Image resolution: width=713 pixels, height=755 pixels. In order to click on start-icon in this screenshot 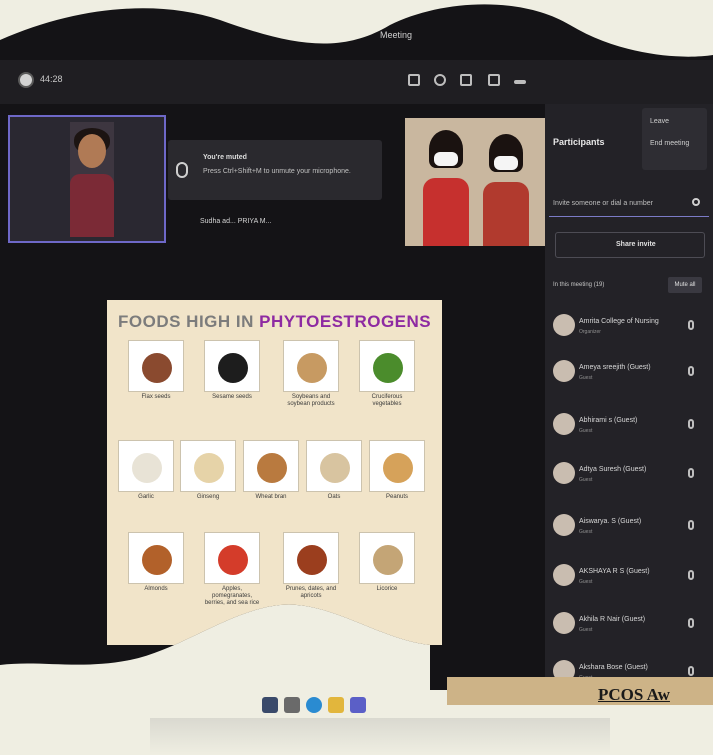, I will do `click(270, 705)`.